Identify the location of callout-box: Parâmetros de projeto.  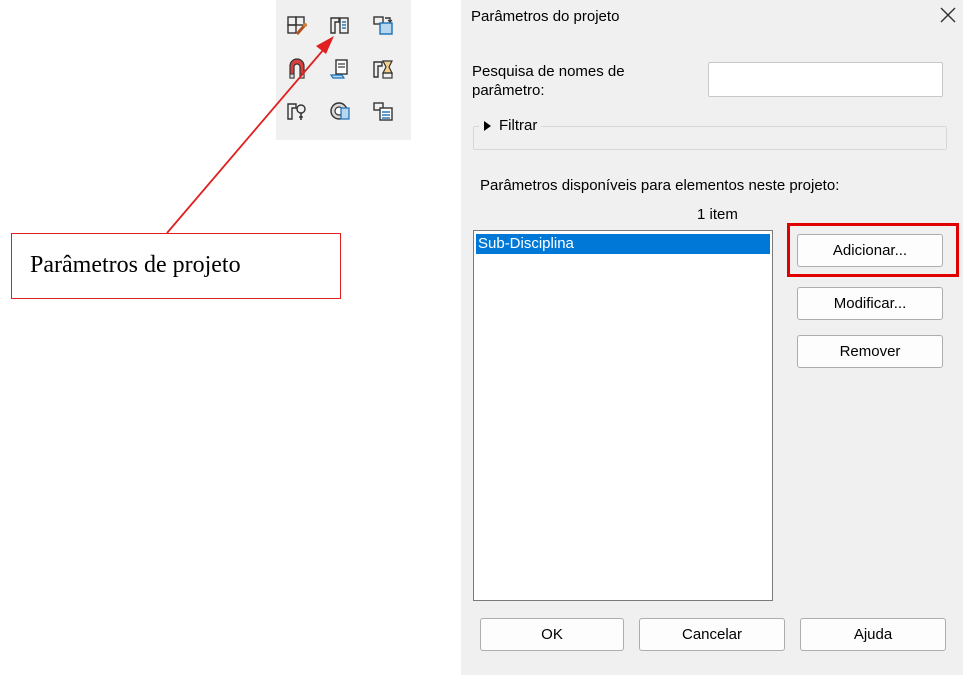
(176, 266).